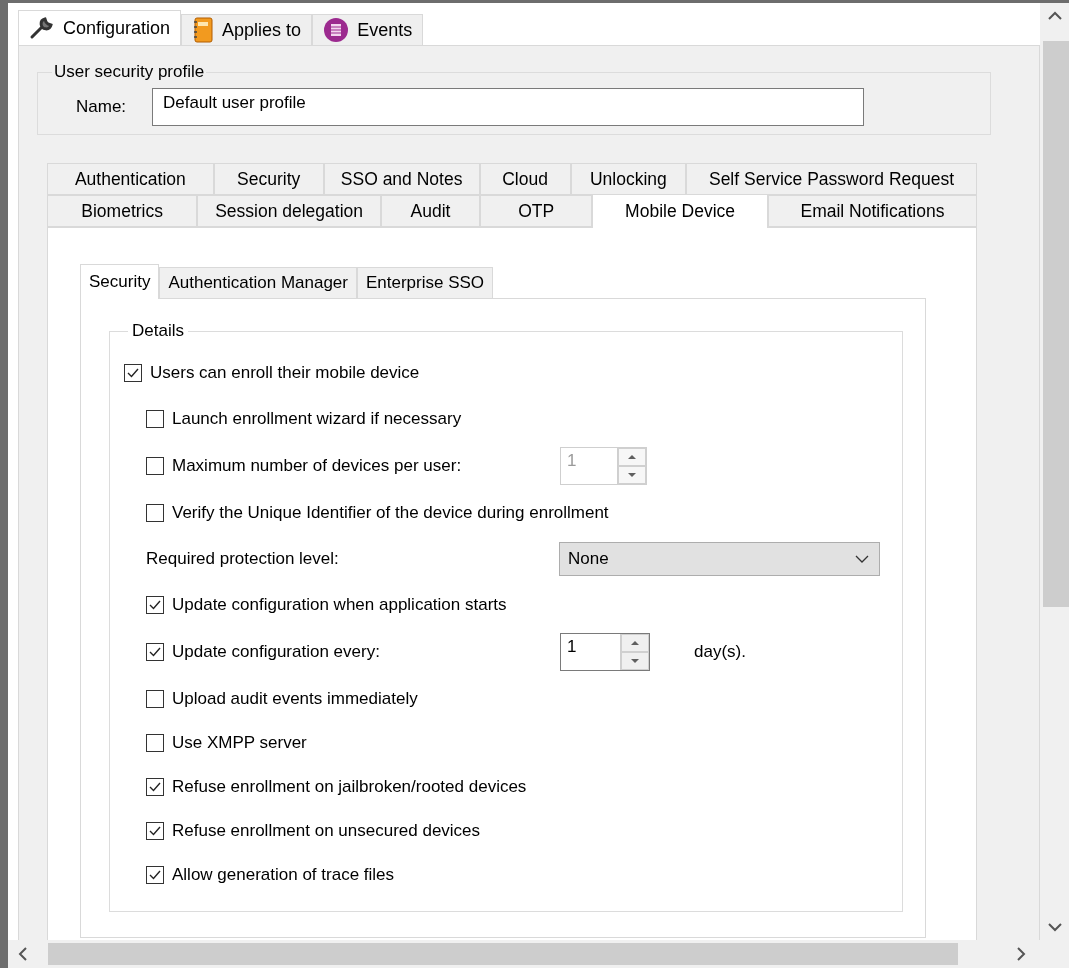 The height and width of the screenshot is (968, 1069). I want to click on unit-label: day(s)., so click(720, 652).